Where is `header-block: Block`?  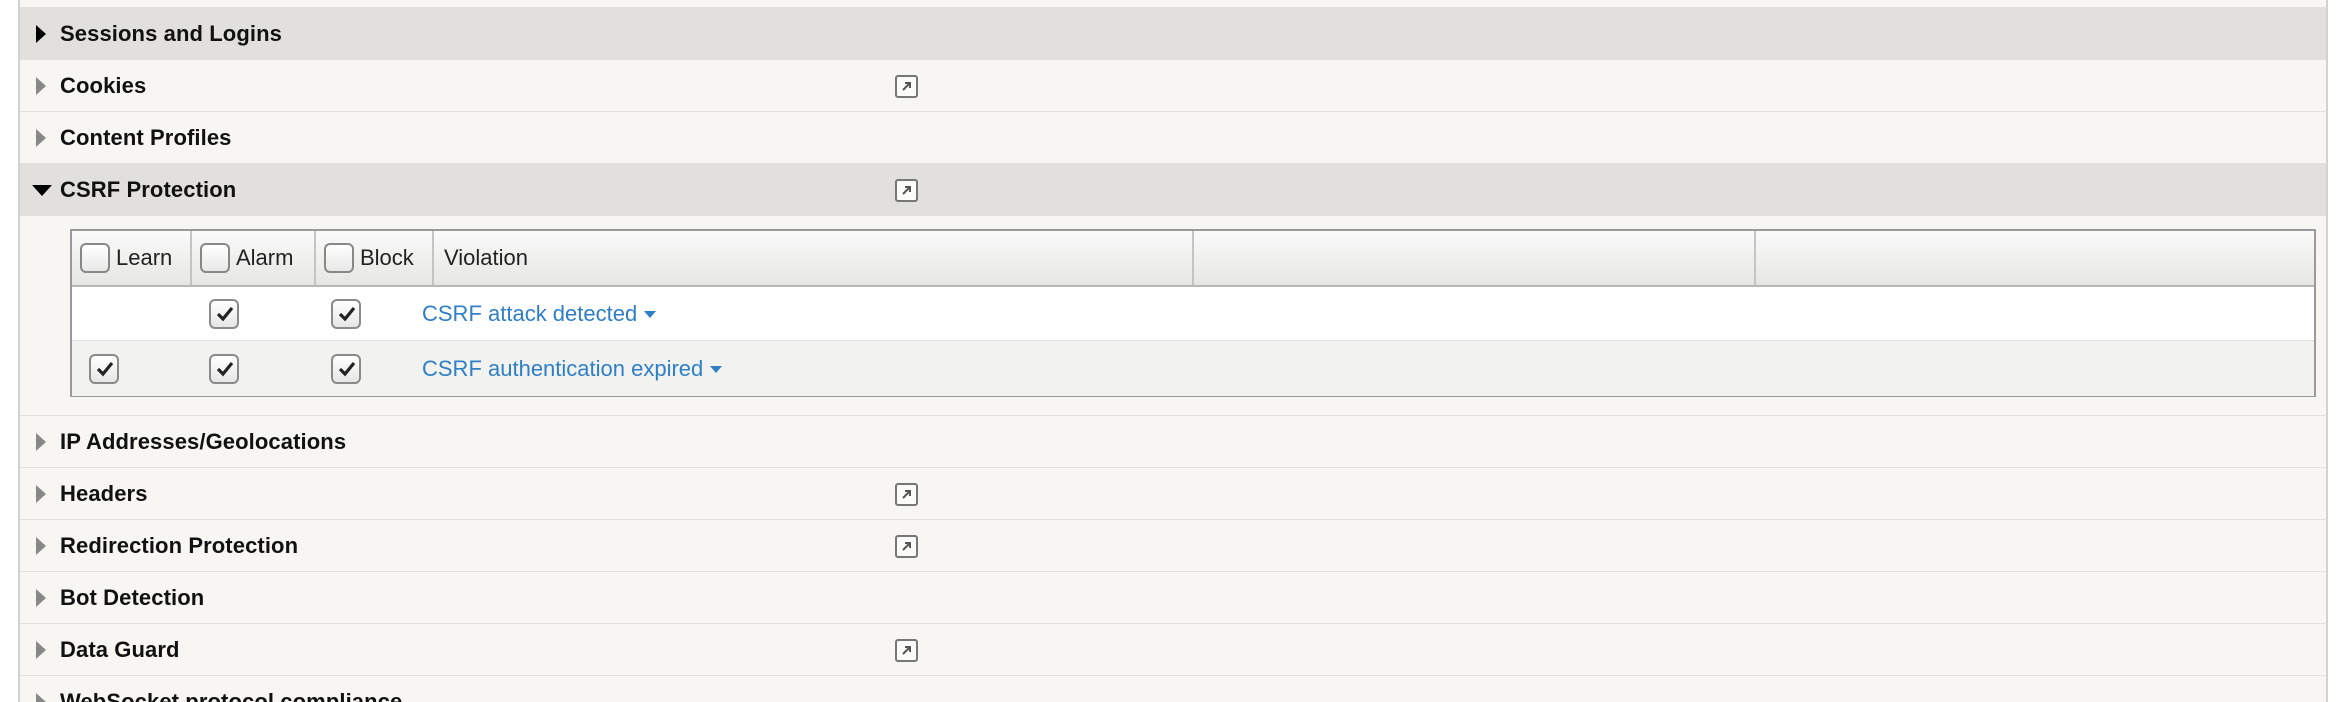
header-block: Block is located at coordinates (375, 258).